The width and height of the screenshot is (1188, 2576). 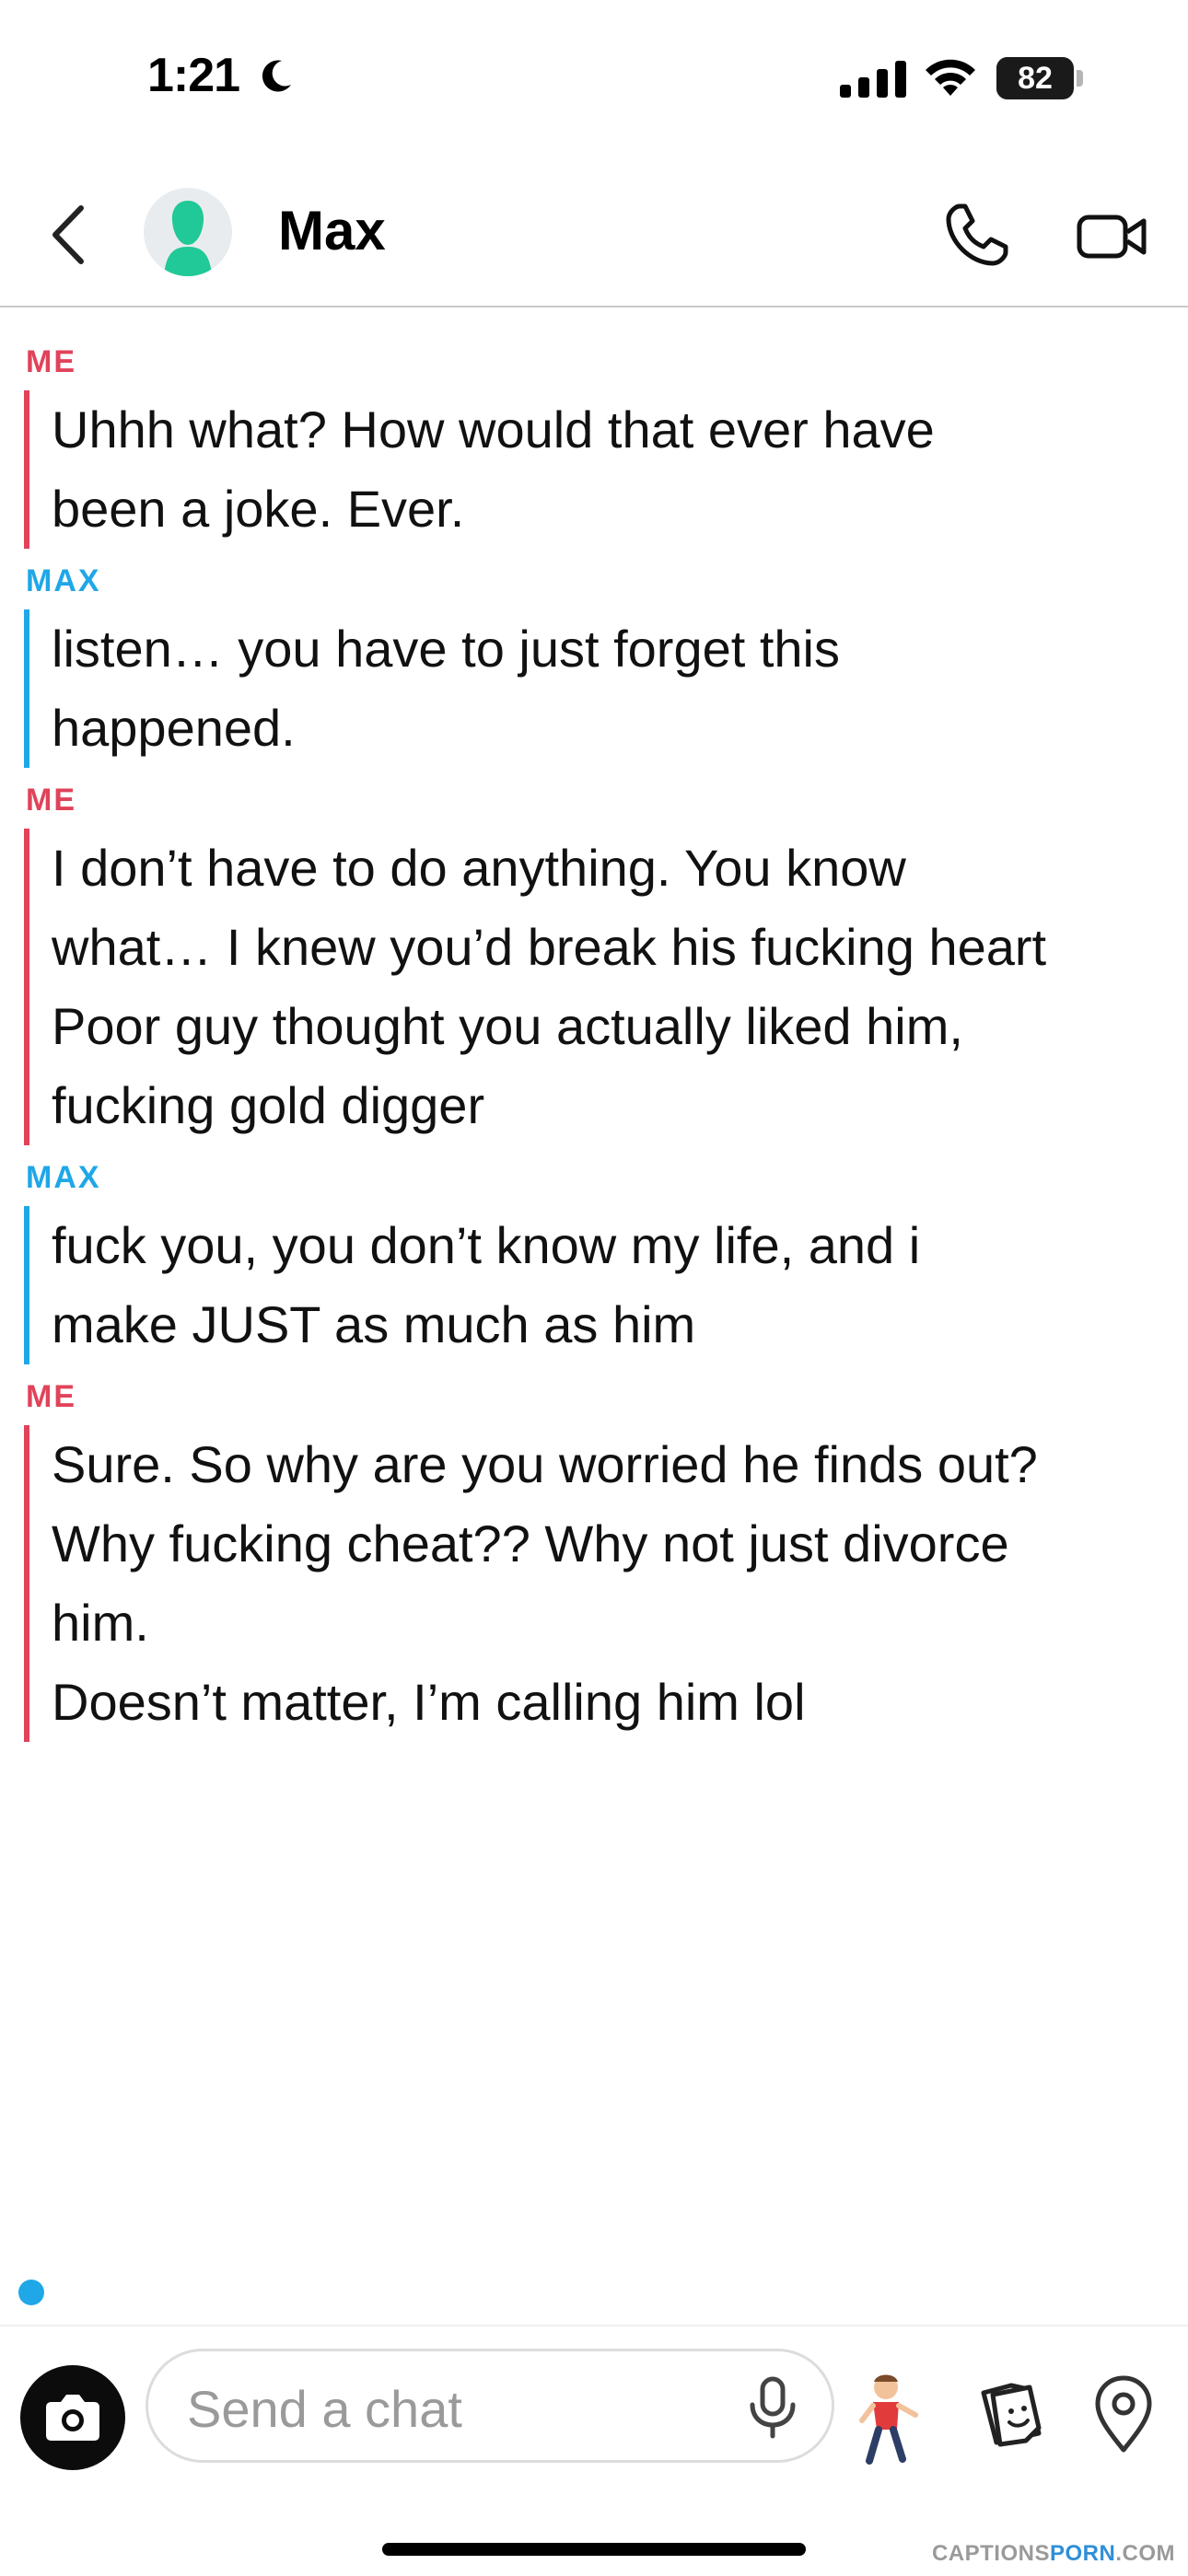 What do you see at coordinates (479, 868) in the screenshot?
I see `message-line: I don’t have to do anything. You know` at bounding box center [479, 868].